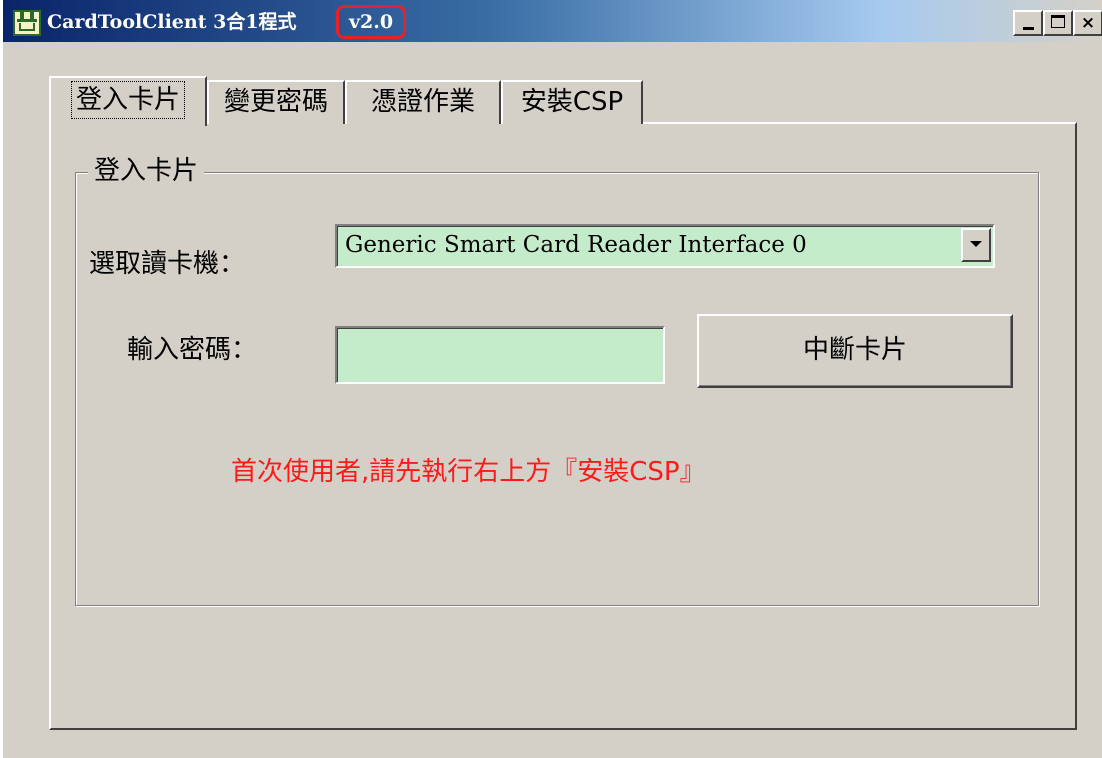 This screenshot has height=758, width=1102. I want to click on first-use-hint: 首次使用者,請先執行右上方『安裝CSP』, so click(468, 472).